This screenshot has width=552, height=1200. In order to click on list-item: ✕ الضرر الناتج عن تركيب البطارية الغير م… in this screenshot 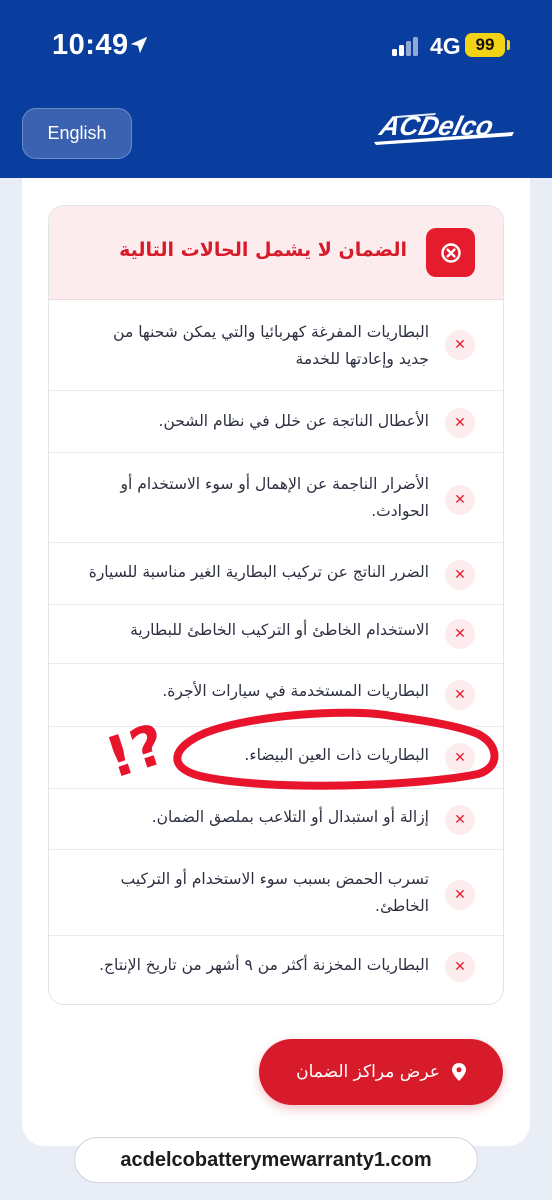, I will do `click(276, 574)`.